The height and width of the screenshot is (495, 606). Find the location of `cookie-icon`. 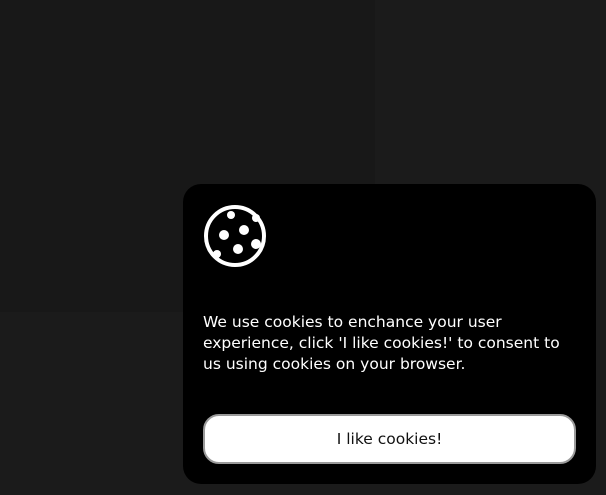

cookie-icon is located at coordinates (235, 236).